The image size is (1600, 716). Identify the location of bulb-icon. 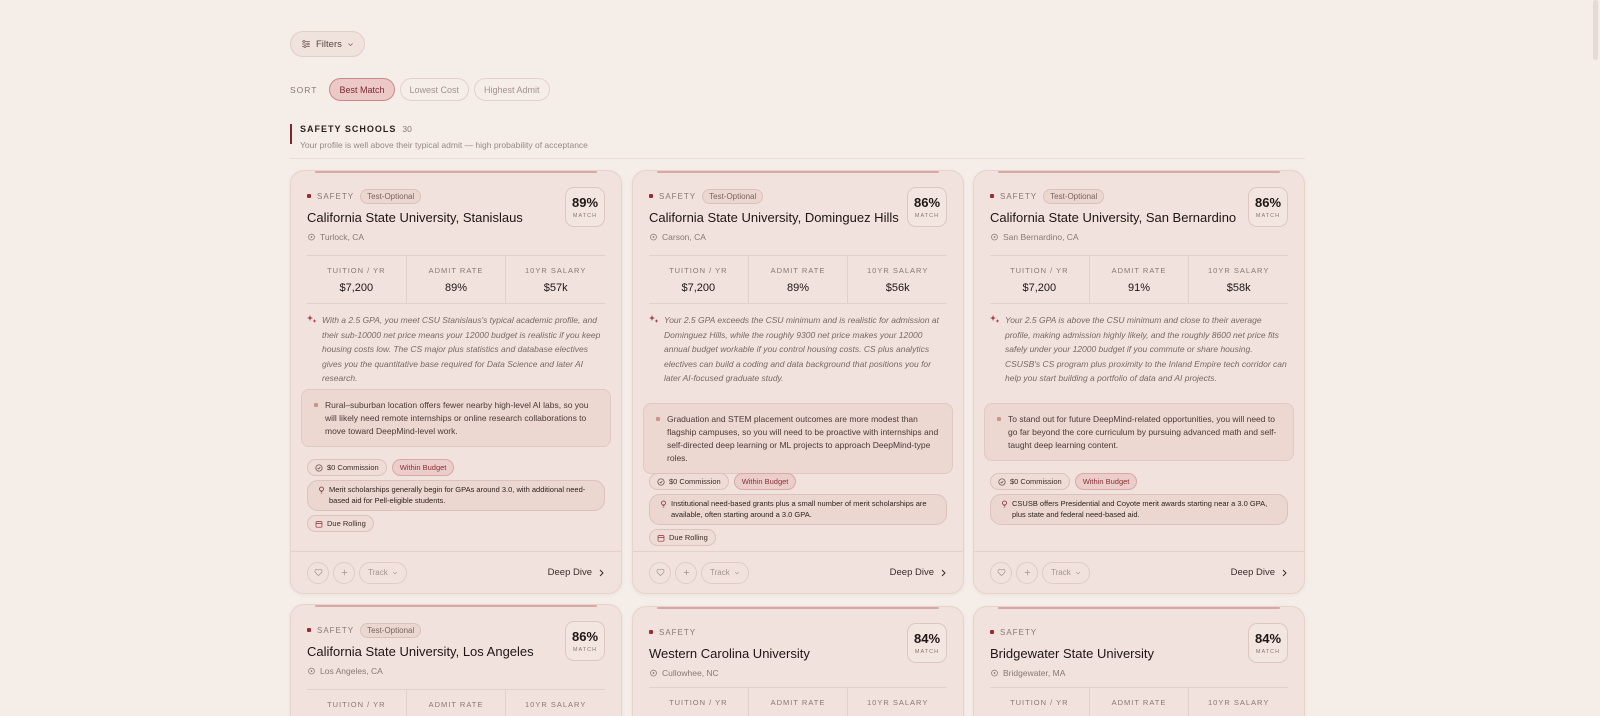
(321, 490).